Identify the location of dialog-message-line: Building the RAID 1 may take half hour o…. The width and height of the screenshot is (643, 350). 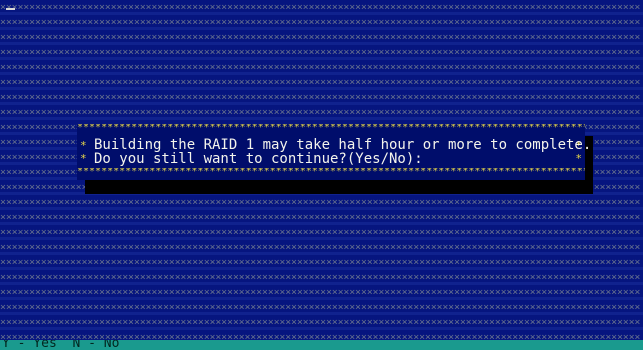
(343, 145).